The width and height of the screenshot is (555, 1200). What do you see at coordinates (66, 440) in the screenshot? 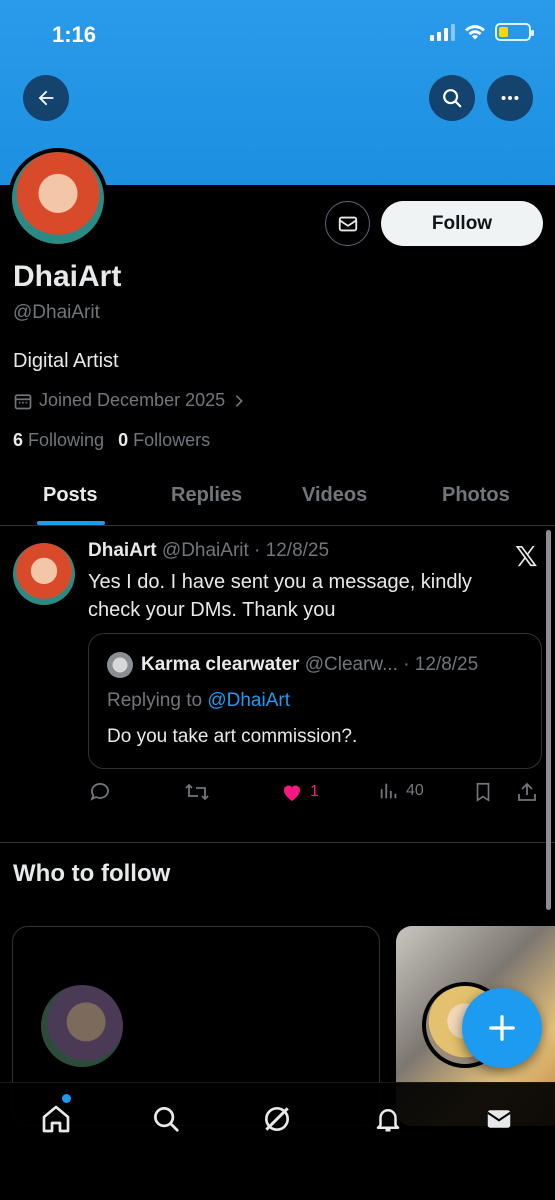
I see `following-label: Following` at bounding box center [66, 440].